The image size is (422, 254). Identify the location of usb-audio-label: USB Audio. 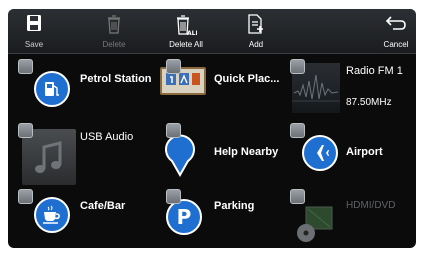
(107, 137).